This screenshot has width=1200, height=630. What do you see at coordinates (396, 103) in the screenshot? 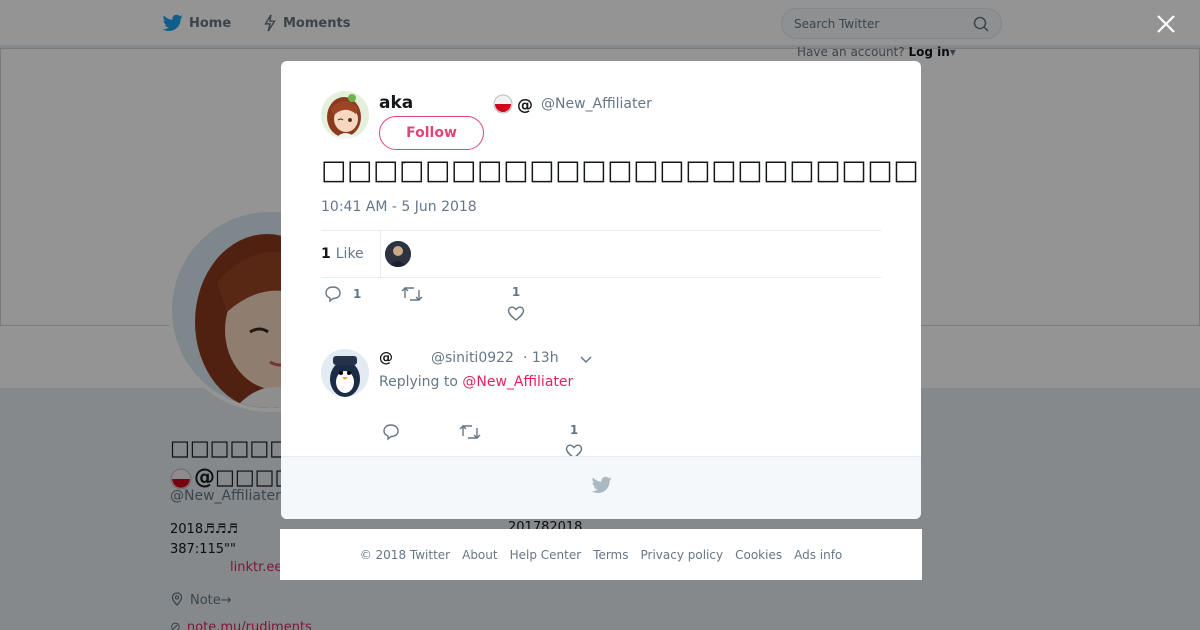
I see `author-name: aka` at bounding box center [396, 103].